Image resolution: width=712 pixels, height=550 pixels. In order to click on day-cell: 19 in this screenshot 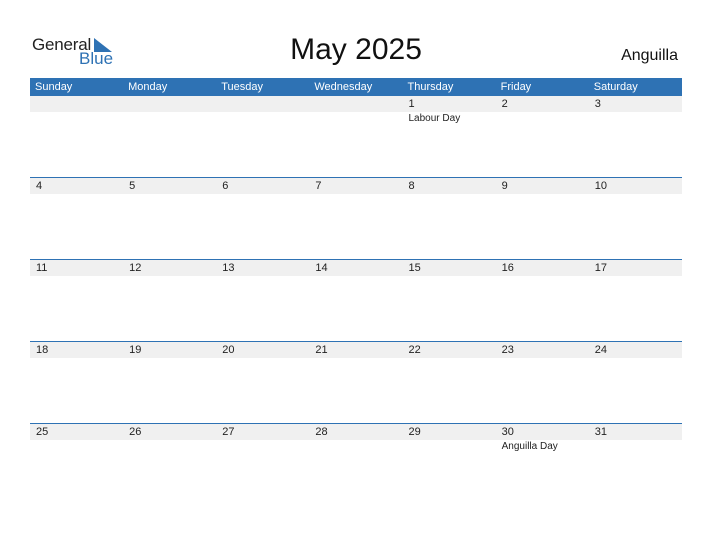, I will do `click(169, 350)`.